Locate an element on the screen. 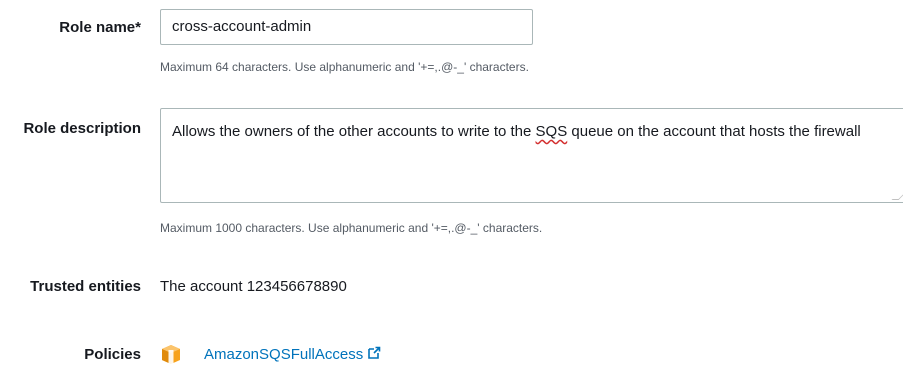  trusted-entities-value: The account 123456678890 is located at coordinates (253, 286).